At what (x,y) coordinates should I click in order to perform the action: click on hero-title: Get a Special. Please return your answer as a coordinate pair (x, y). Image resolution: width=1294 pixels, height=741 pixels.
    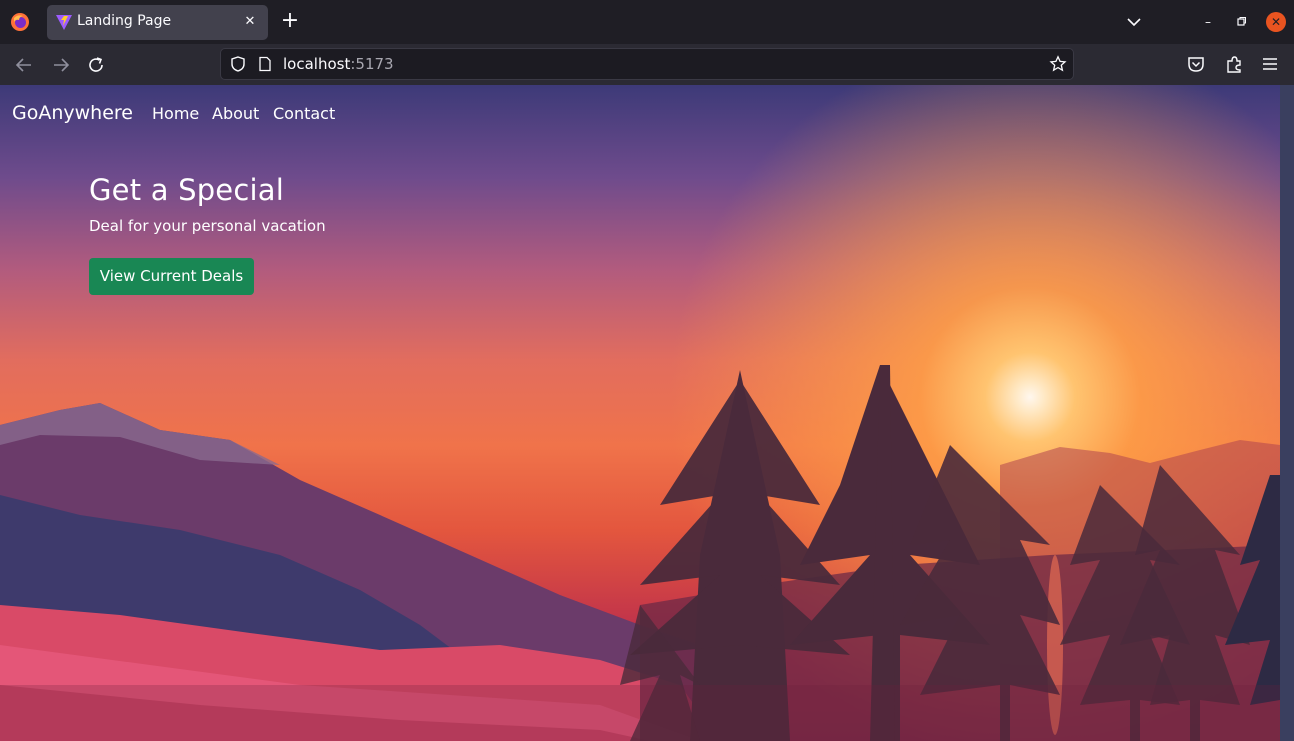
    Looking at the image, I should click on (186, 190).